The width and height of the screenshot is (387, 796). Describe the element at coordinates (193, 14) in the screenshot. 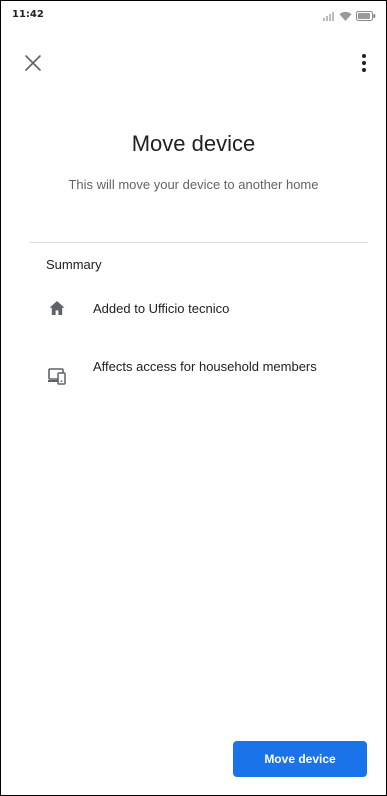

I see `status-bar: 11:42` at that location.